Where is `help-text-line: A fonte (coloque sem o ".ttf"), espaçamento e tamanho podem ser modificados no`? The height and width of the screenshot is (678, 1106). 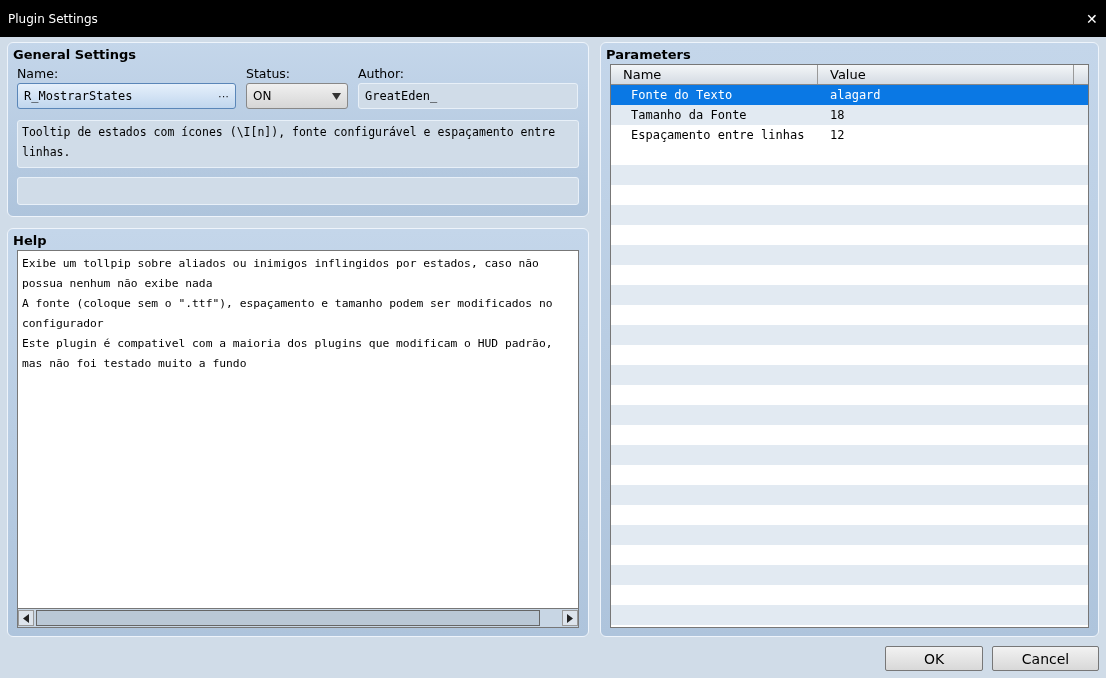
help-text-line: A fonte (coloque sem o ".ttf"), espaçamento e tamanho podem ser modificados no is located at coordinates (288, 304).